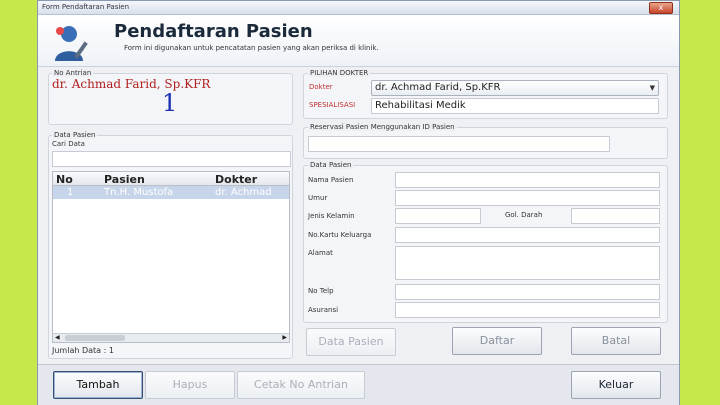  What do you see at coordinates (95, 338) in the screenshot?
I see `scroll-thumb` at bounding box center [95, 338].